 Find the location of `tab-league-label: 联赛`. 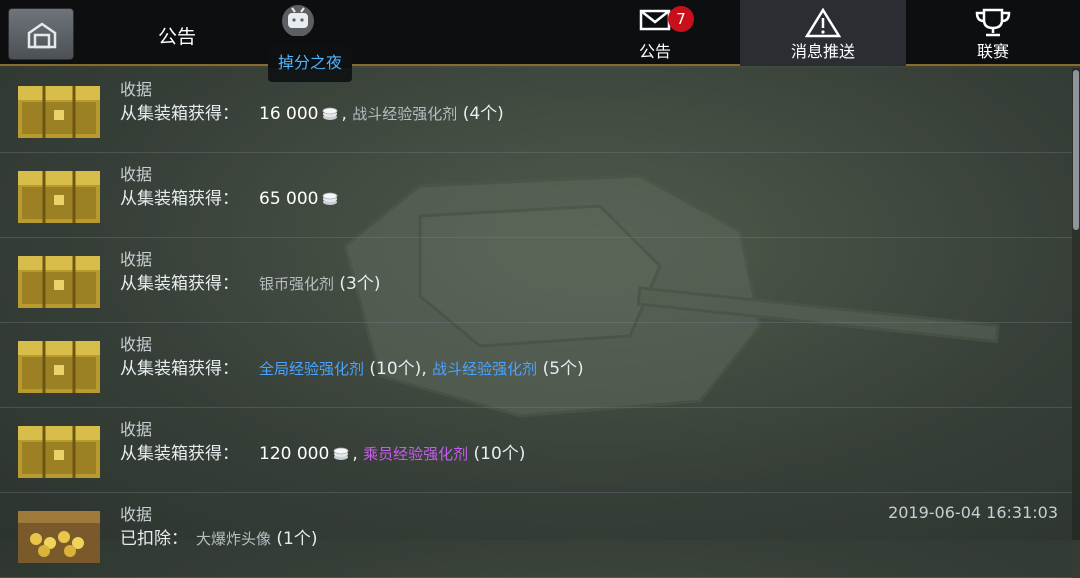

tab-league-label: 联赛 is located at coordinates (992, 51).